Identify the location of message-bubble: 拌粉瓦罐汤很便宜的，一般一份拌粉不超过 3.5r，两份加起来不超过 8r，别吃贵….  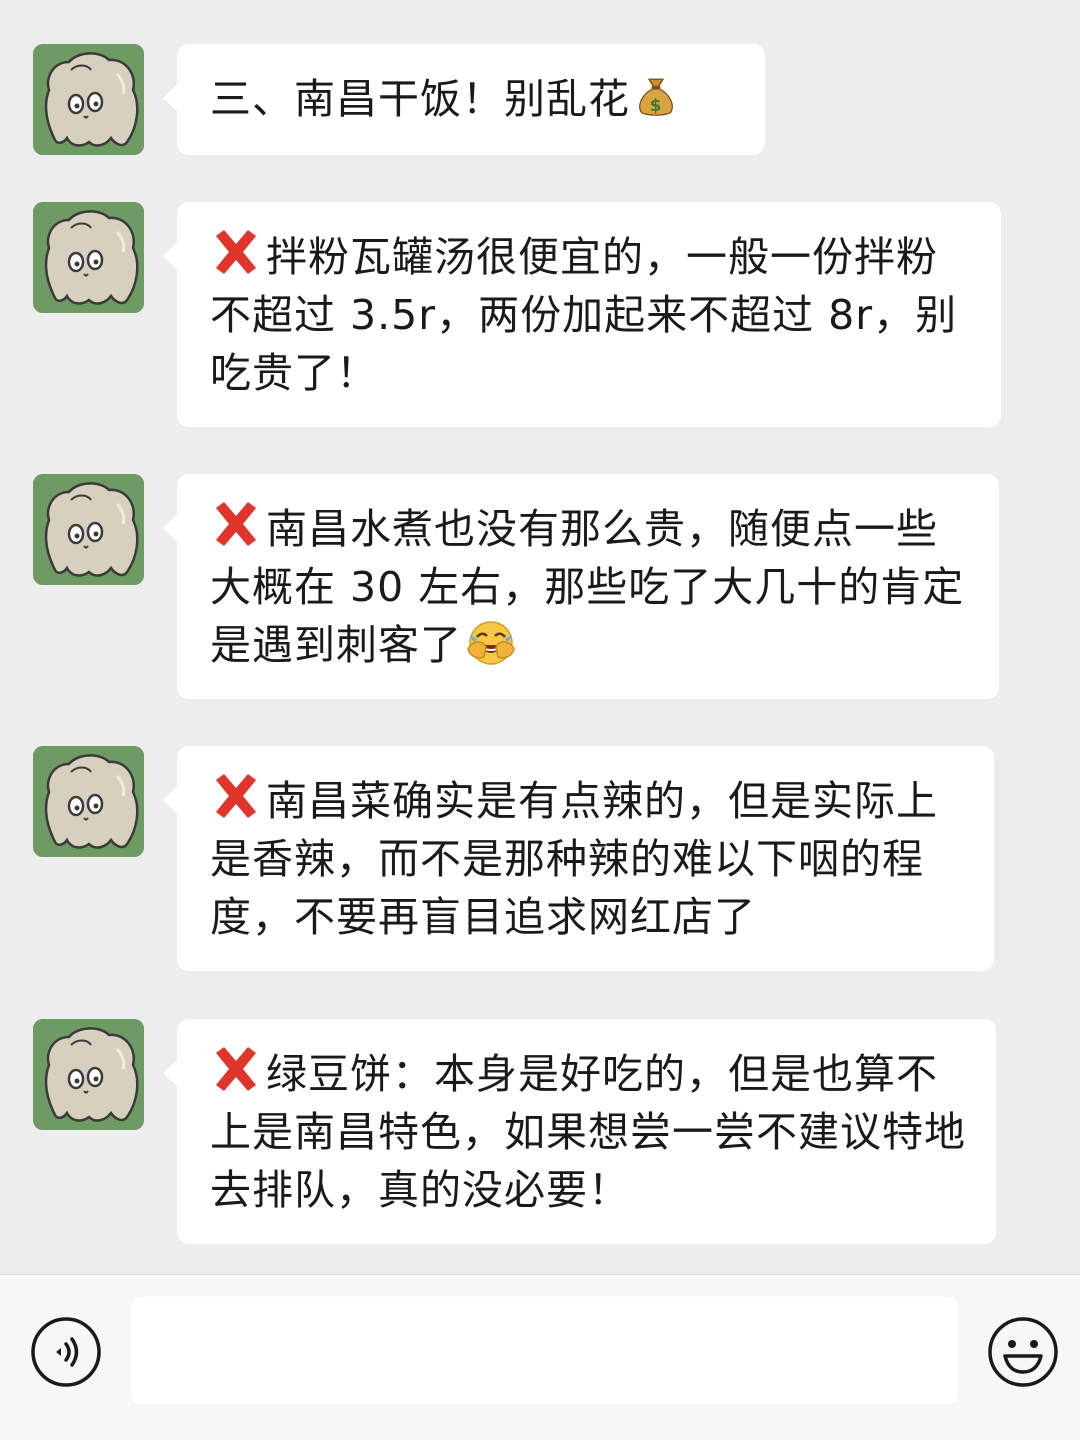
(582, 314).